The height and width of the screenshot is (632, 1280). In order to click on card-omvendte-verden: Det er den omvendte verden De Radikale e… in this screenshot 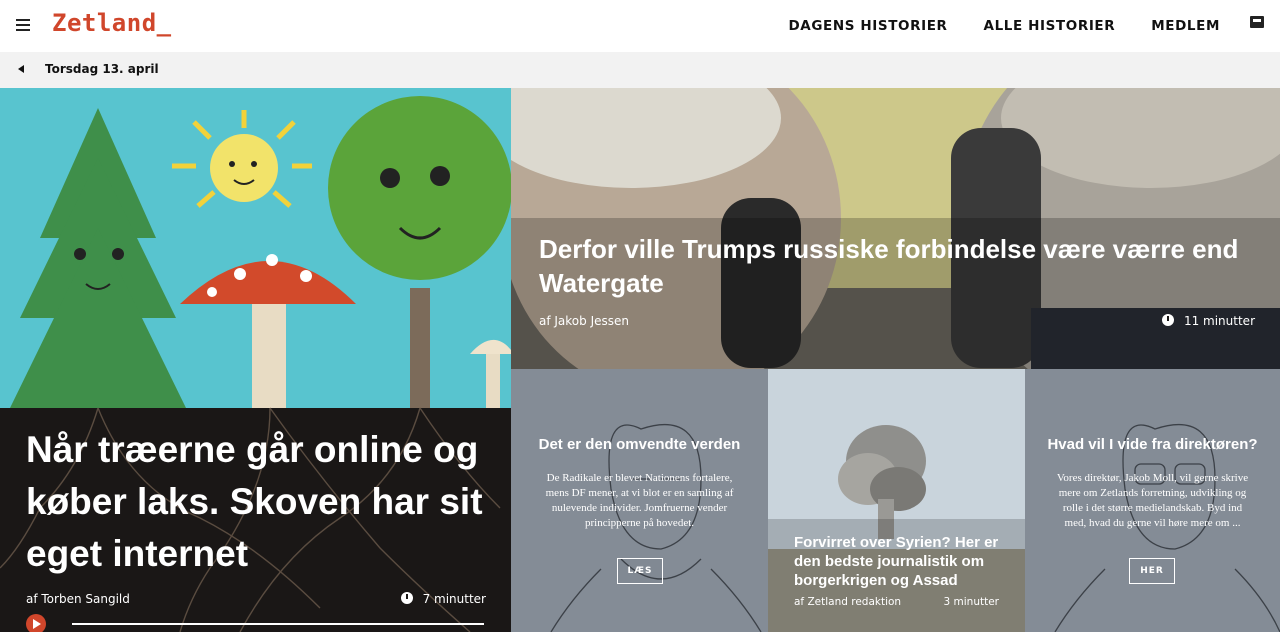, I will do `click(639, 500)`.